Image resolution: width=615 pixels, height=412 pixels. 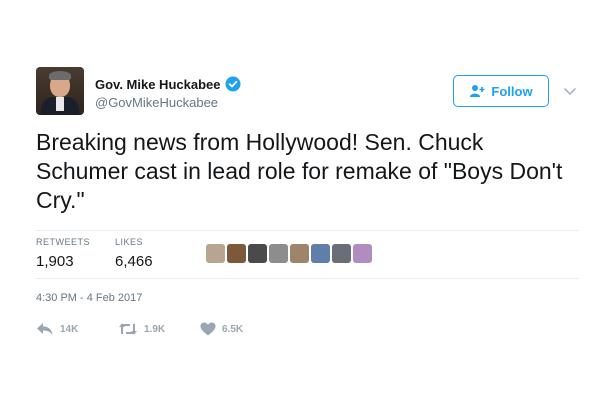 I want to click on tweet-actions: 14K 1.9K 6.5K, so click(x=159, y=329).